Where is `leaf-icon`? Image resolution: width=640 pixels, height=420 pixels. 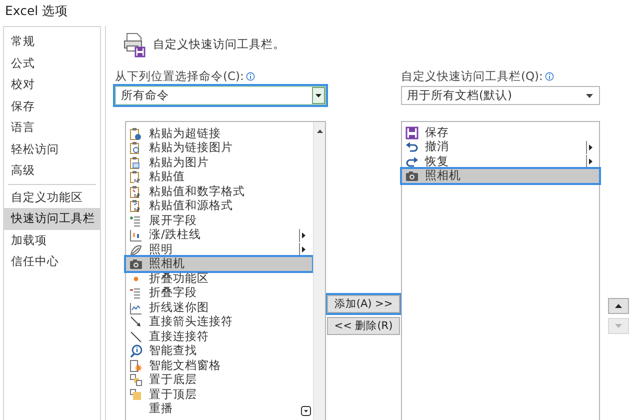 leaf-icon is located at coordinates (136, 249).